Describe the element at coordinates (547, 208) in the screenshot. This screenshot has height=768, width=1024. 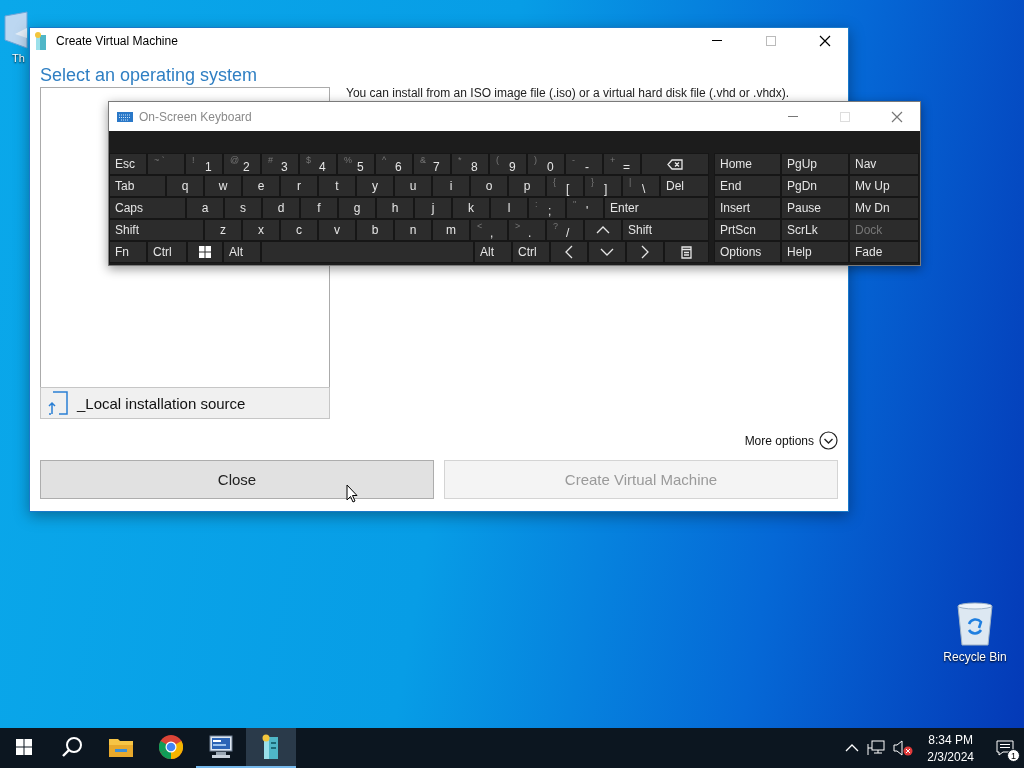
I see `keyboard-key: : ;` at that location.